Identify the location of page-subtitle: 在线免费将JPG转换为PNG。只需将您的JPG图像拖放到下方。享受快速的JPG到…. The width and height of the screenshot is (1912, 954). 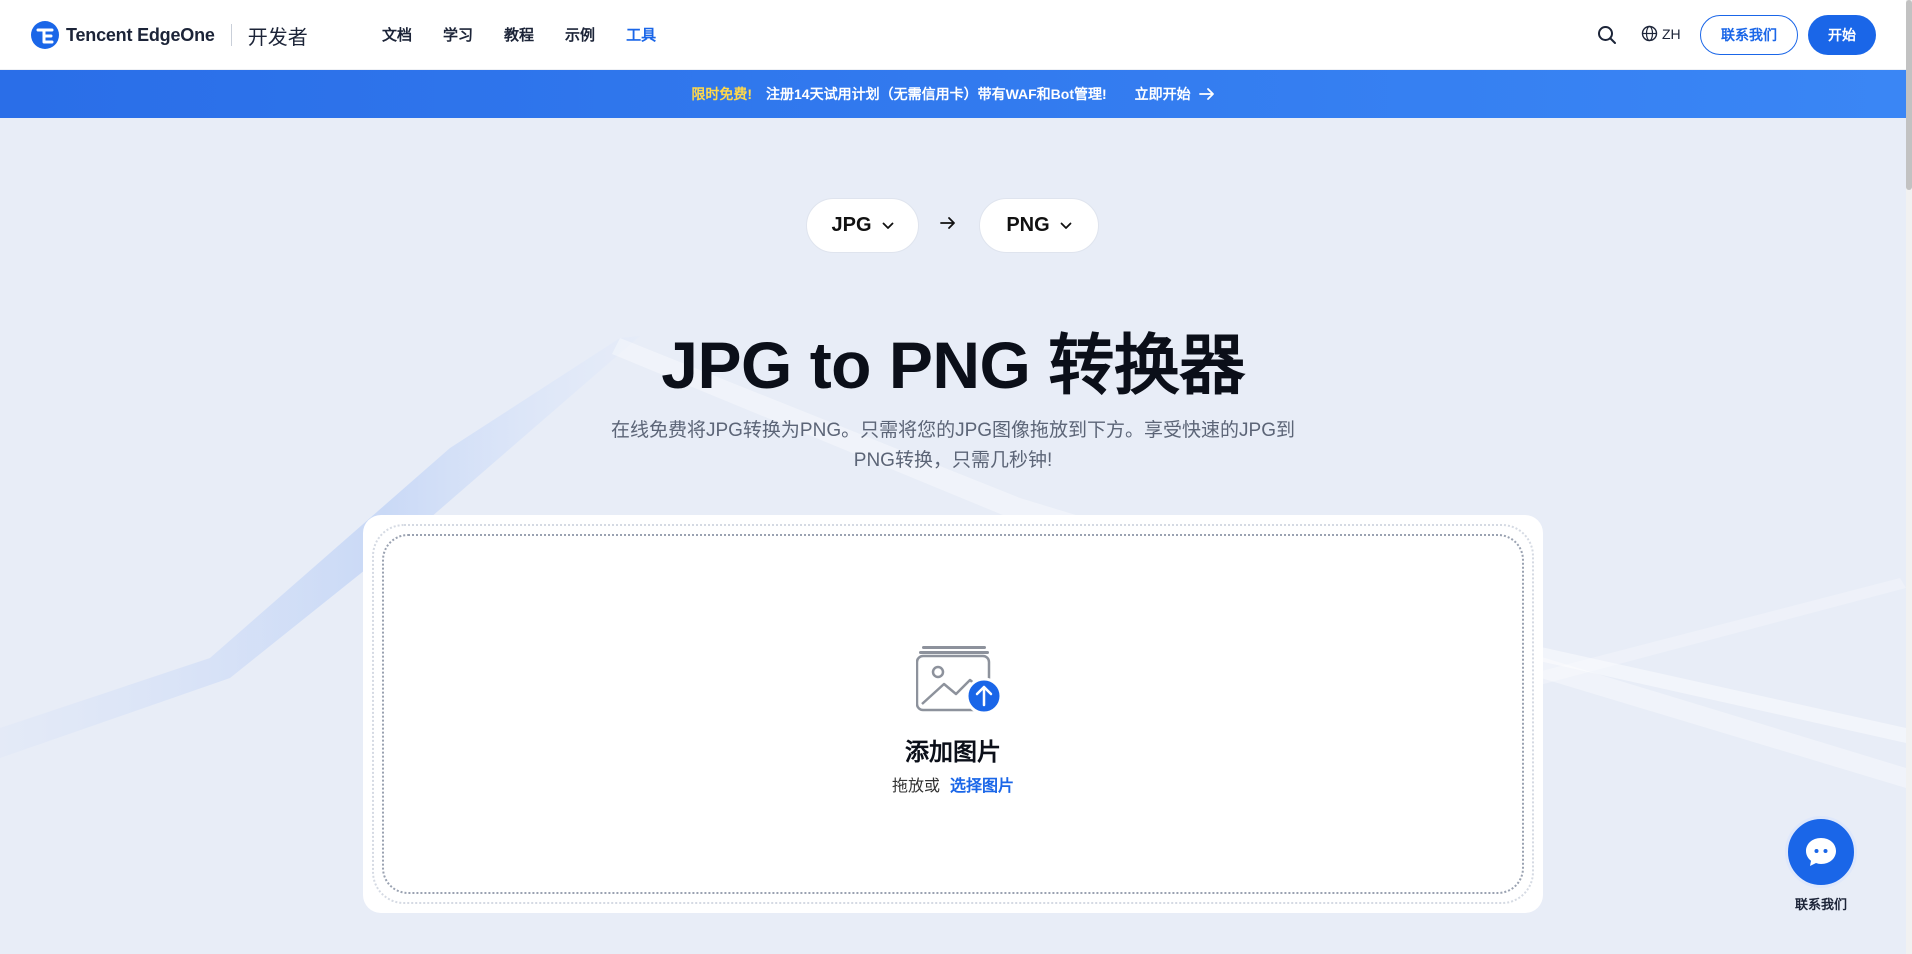
(953, 445).